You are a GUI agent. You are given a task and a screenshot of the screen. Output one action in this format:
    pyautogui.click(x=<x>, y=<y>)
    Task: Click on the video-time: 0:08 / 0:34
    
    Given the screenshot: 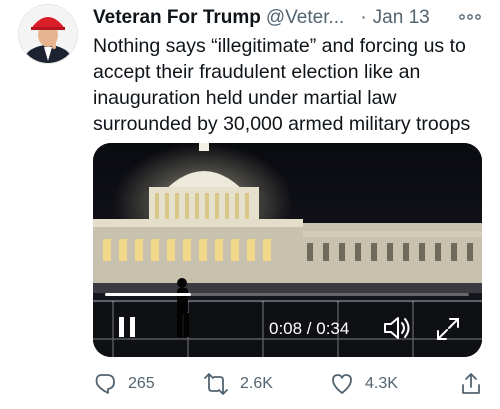 What is the action you would take?
    pyautogui.click(x=309, y=328)
    